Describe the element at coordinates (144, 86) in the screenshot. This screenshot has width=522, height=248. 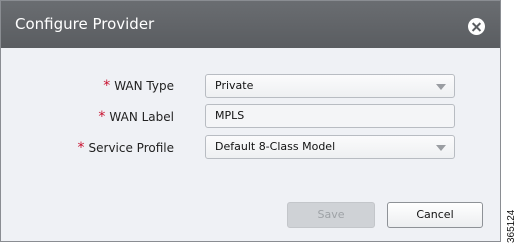
I see `wan-type-label-text: WAN Type` at that location.